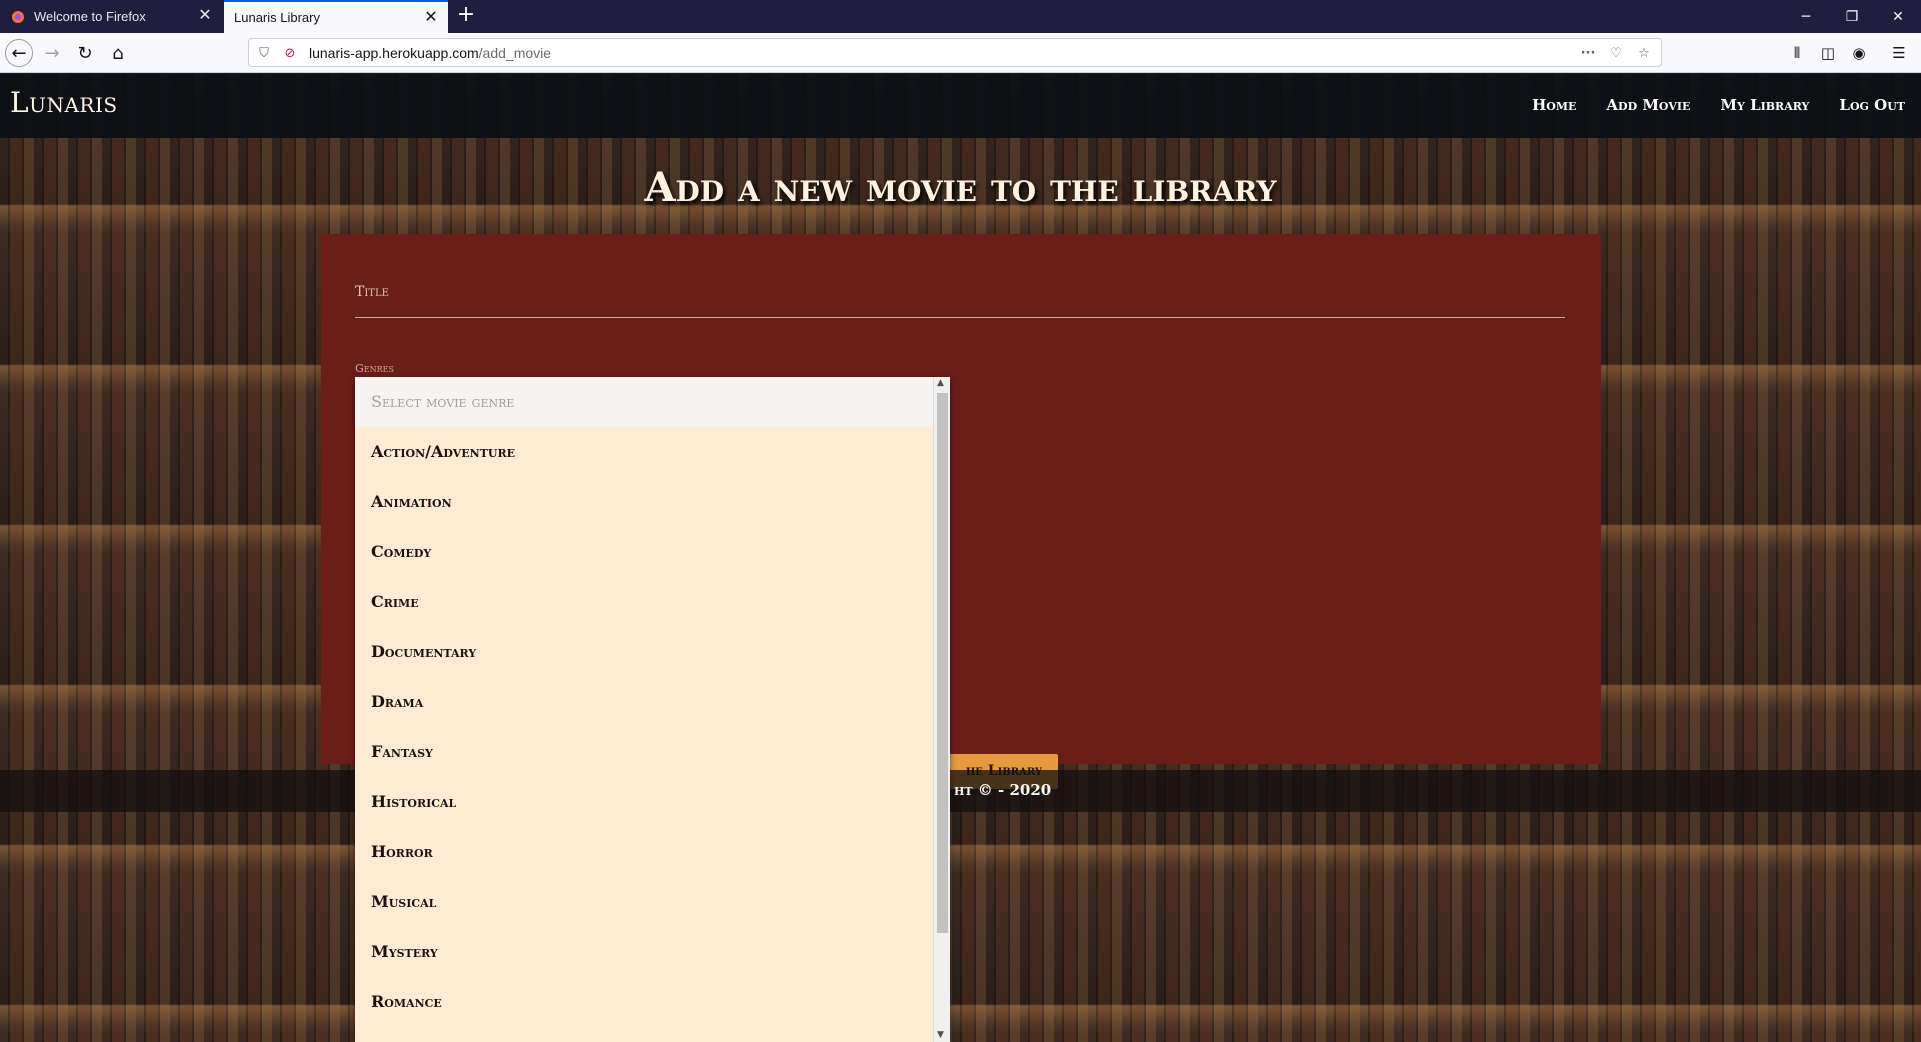  What do you see at coordinates (942, 663) in the screenshot?
I see `scrollbar-thumb` at bounding box center [942, 663].